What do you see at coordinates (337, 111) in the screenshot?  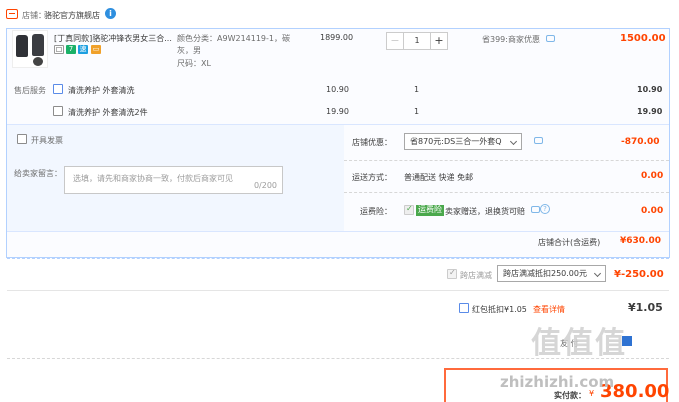 I see `service-price-2: 19.90` at bounding box center [337, 111].